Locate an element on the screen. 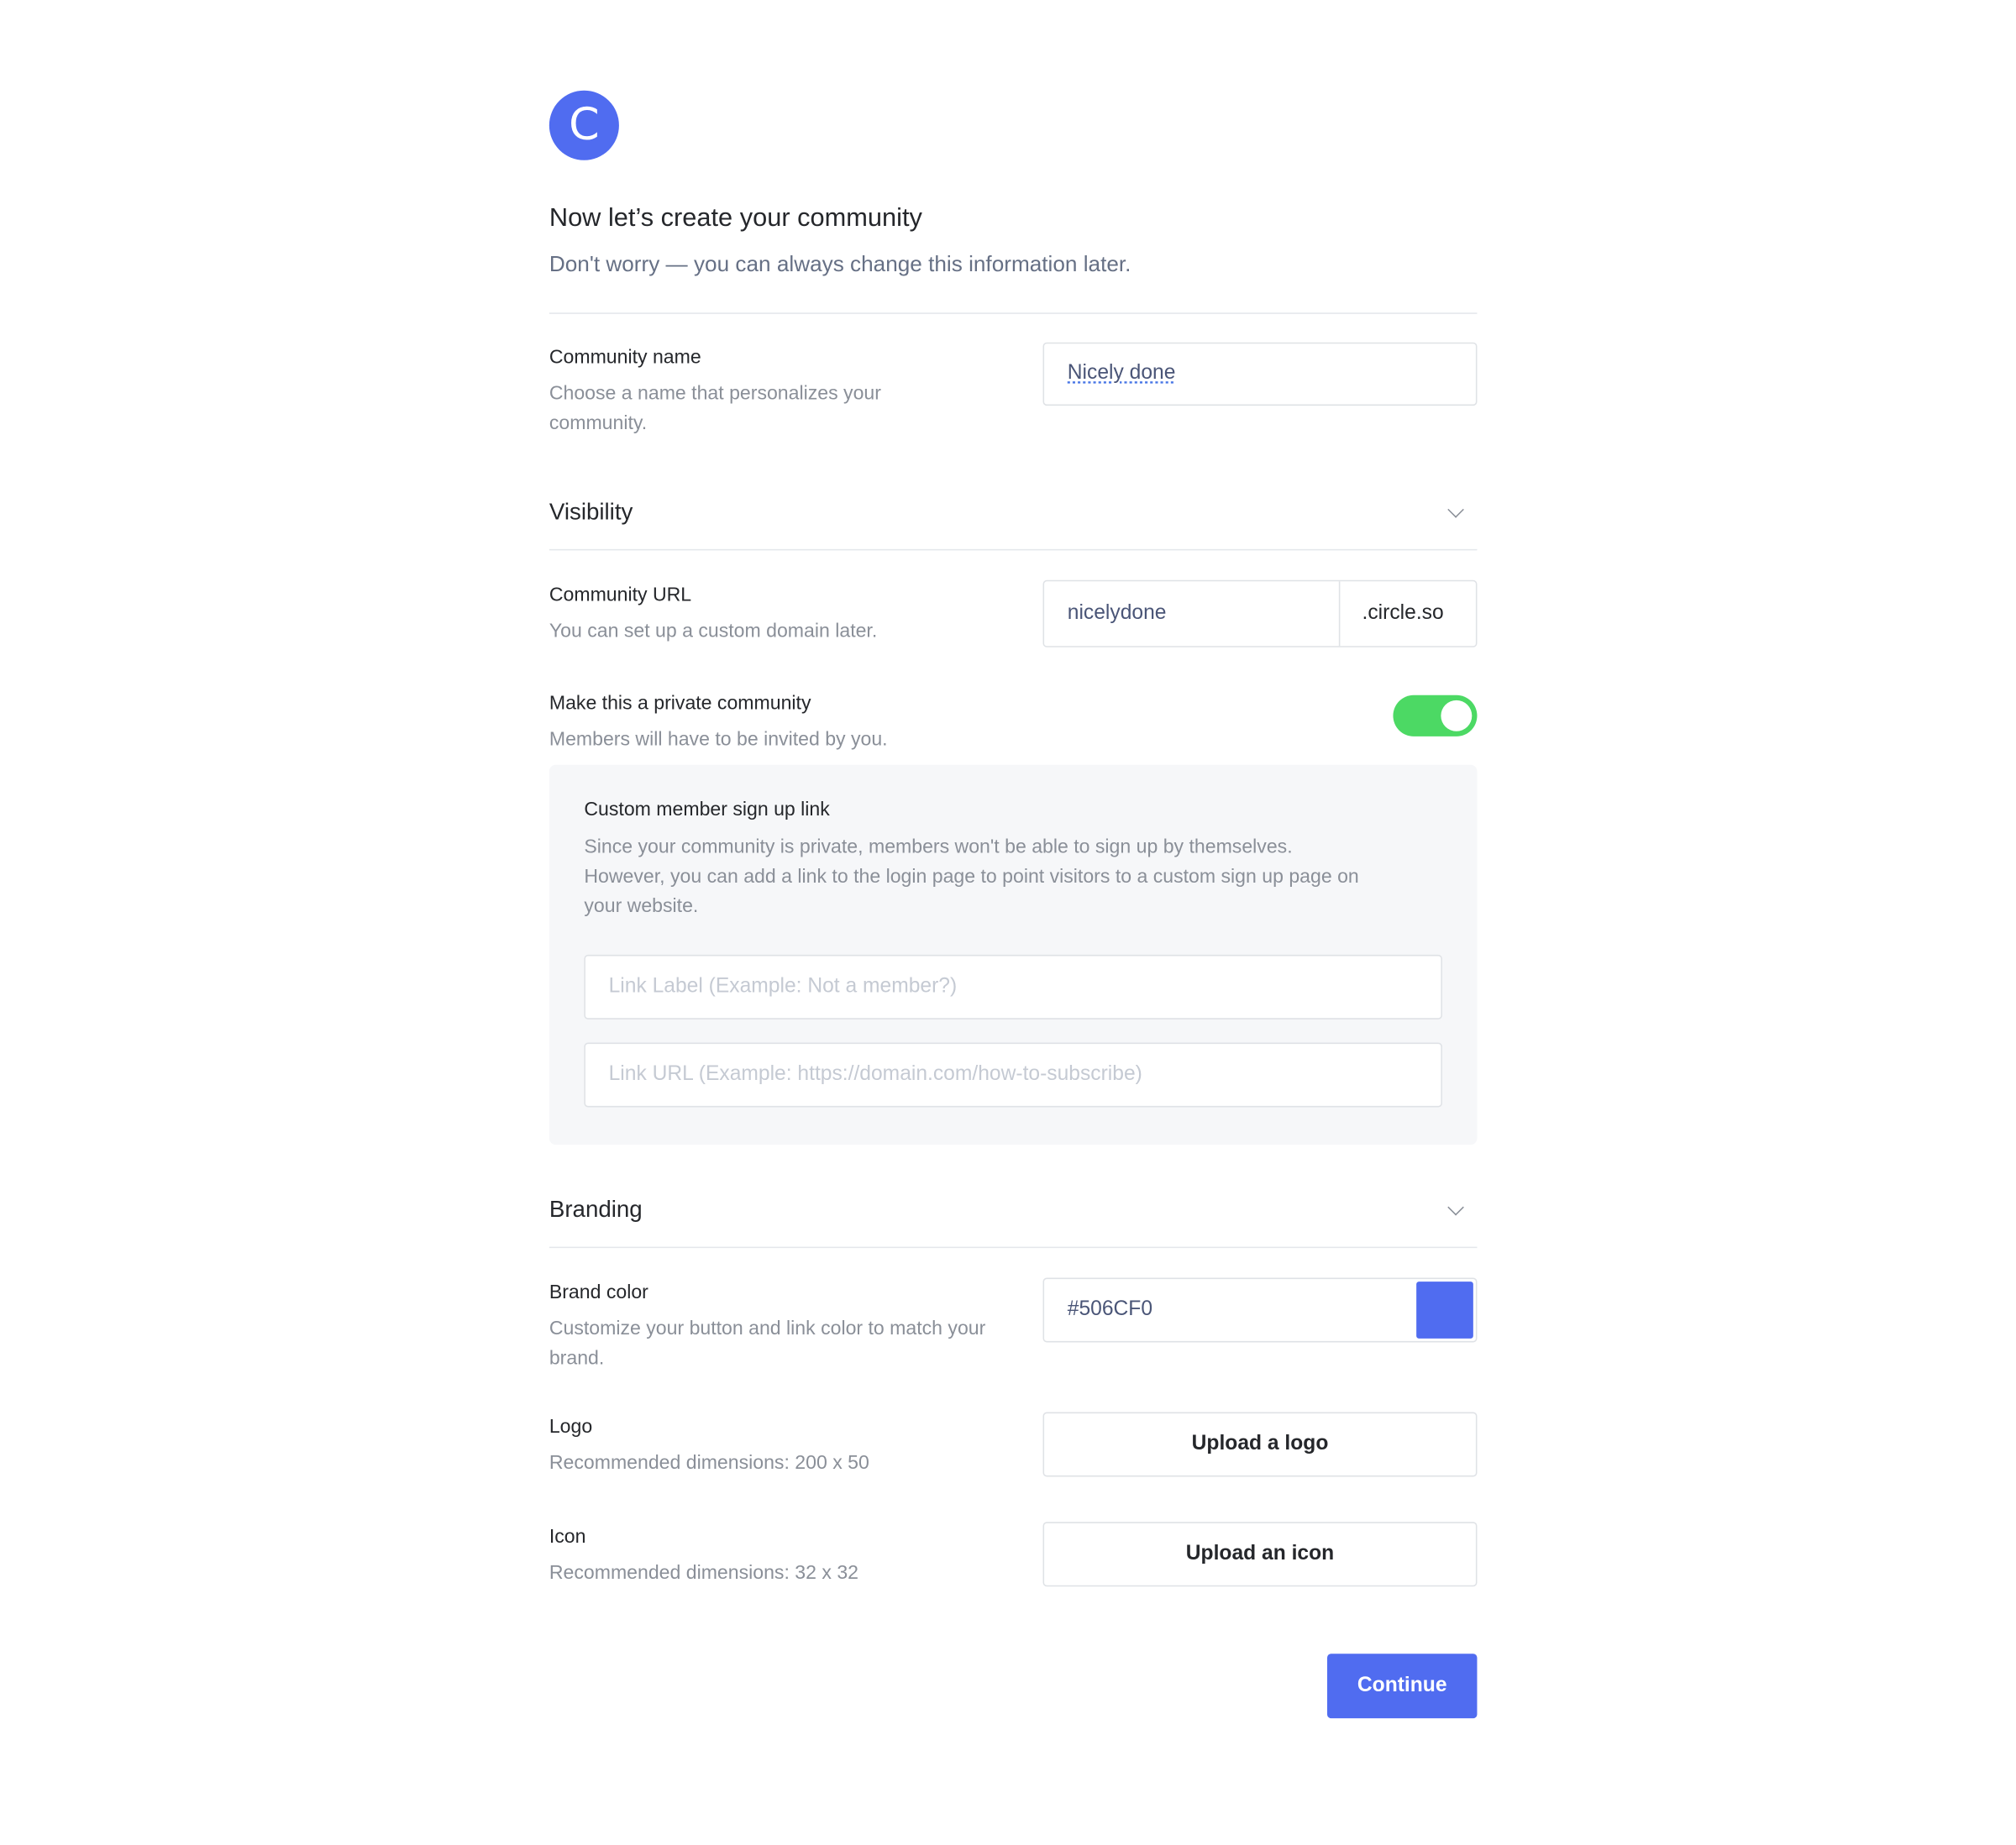 Image resolution: width=2016 pixels, height=1845 pixels. community-logo: C is located at coordinates (584, 125).